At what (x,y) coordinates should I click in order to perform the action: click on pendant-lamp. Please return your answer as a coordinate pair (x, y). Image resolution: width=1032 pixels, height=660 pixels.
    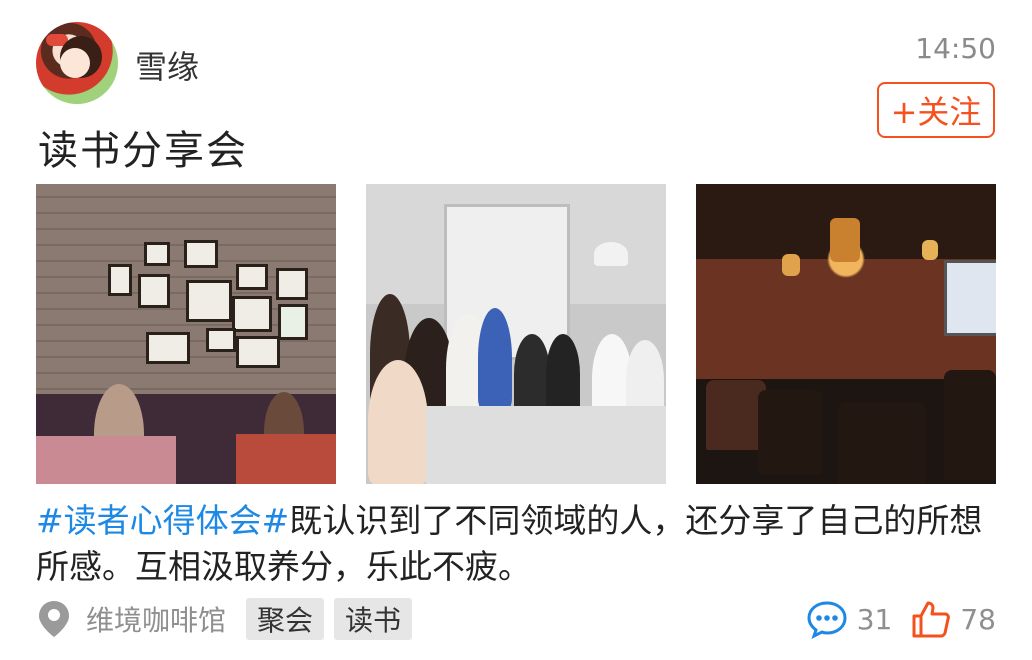
    Looking at the image, I should click on (611, 254).